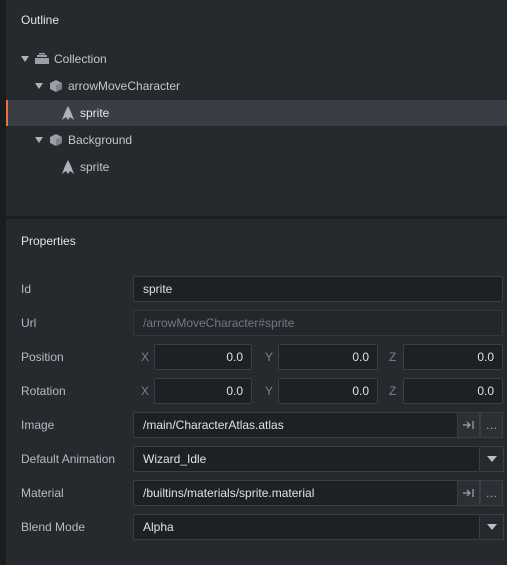 The image size is (507, 565). What do you see at coordinates (269, 357) in the screenshot?
I see `position-y-label: Y` at bounding box center [269, 357].